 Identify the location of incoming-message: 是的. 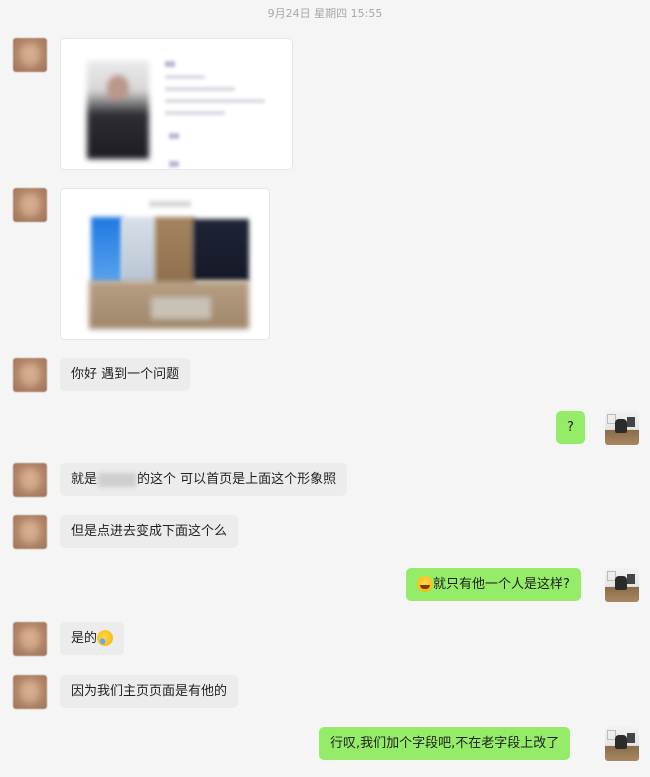
(92, 638).